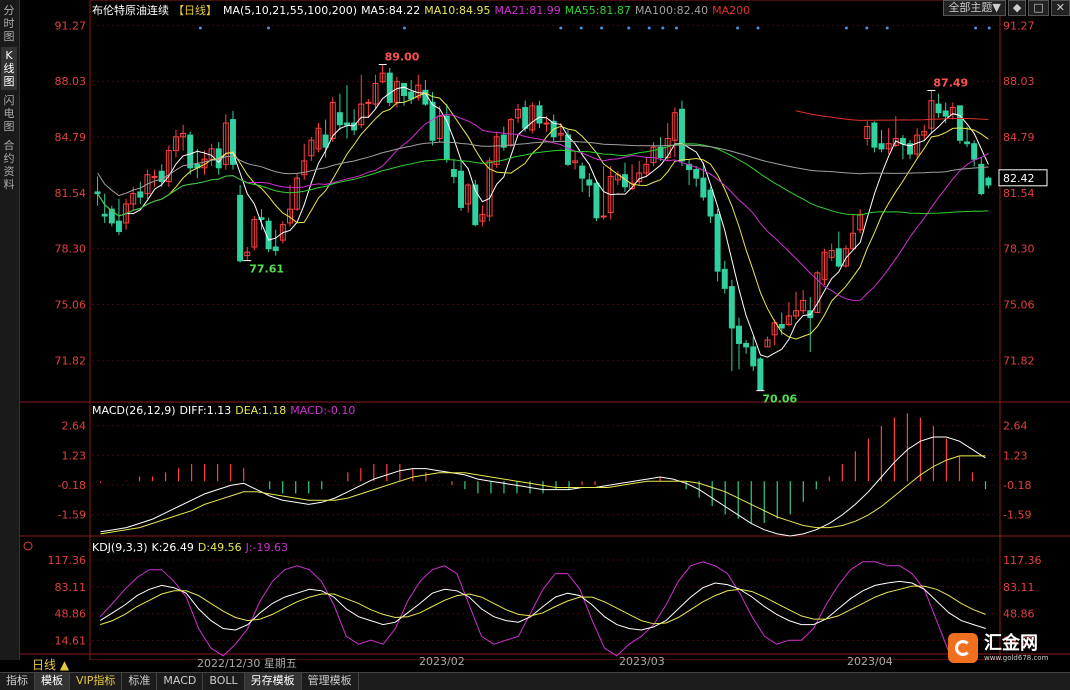  I want to click on x-tick-label: 2022/12/30 星期五, so click(247, 663).